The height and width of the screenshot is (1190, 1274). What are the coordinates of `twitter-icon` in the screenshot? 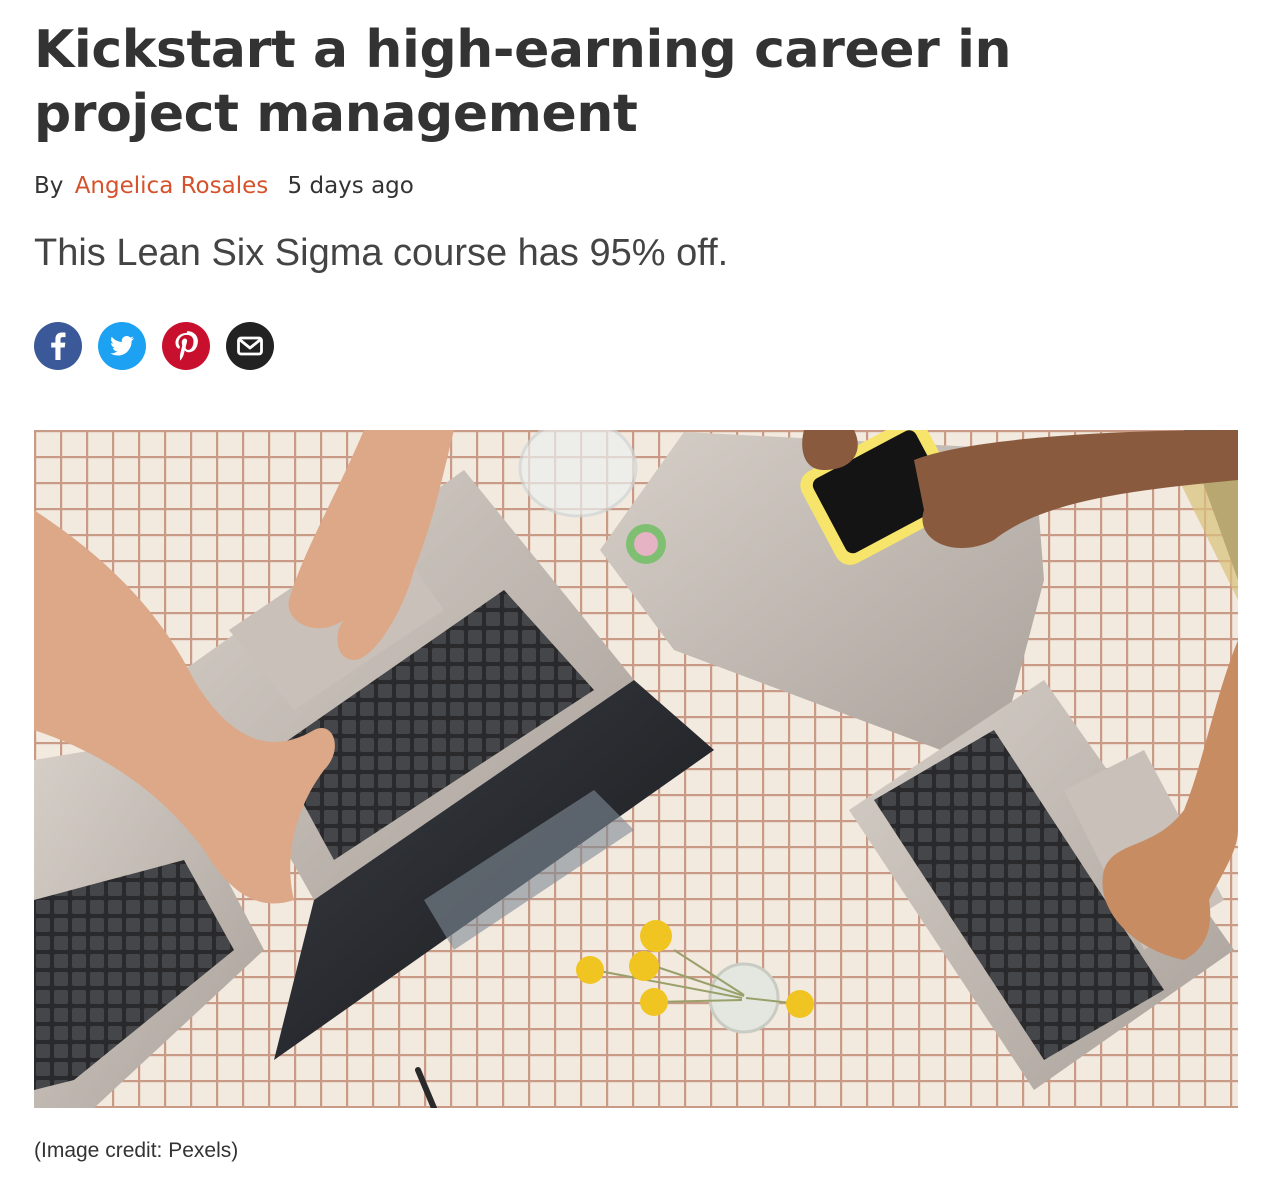 It's located at (122, 346).